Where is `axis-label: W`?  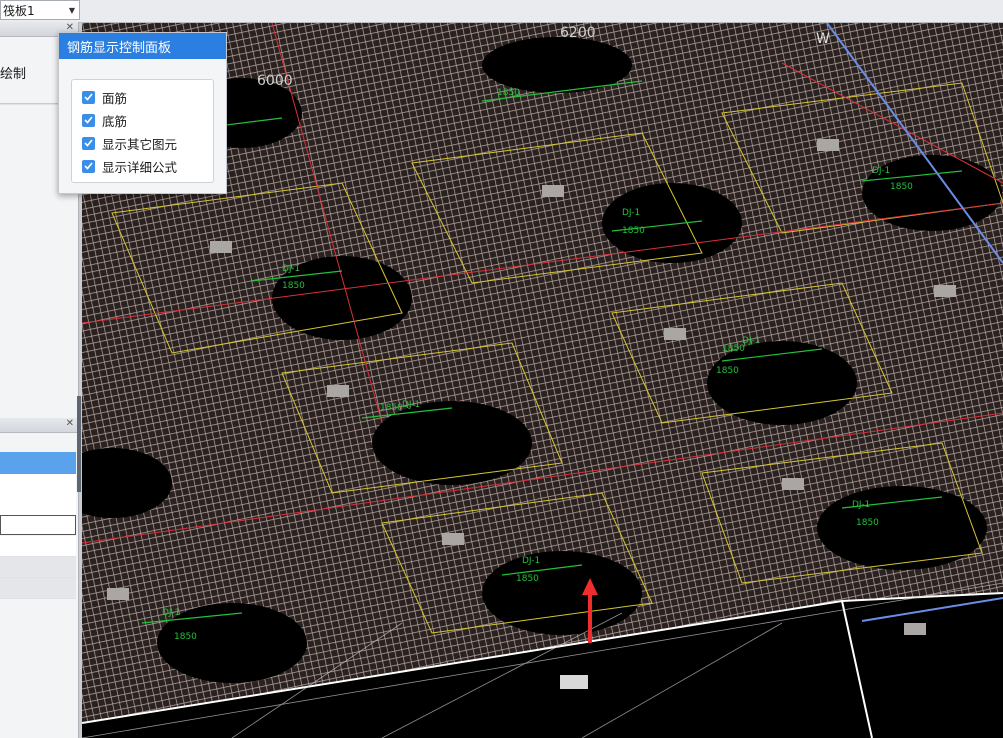 axis-label: W is located at coordinates (823, 39).